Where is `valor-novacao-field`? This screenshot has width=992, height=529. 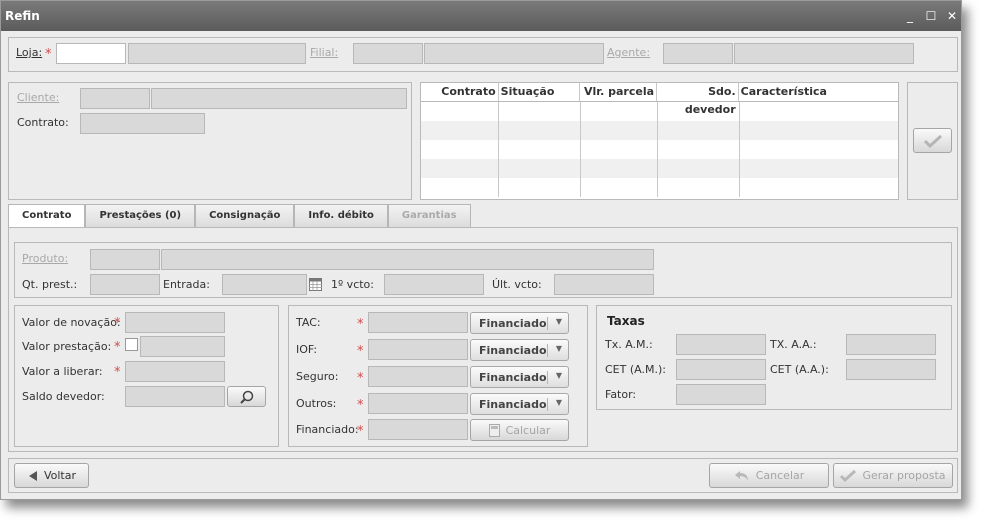 valor-novacao-field is located at coordinates (175, 322).